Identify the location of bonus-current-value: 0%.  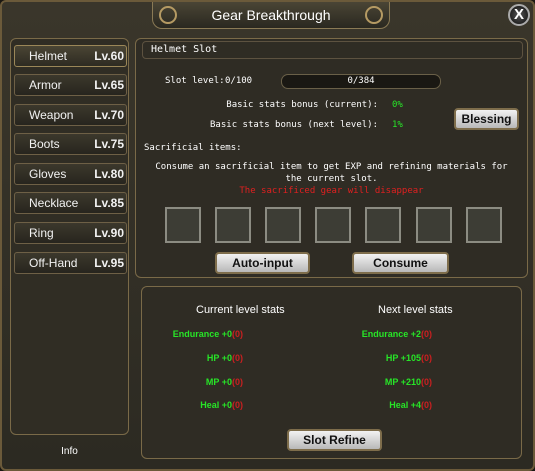
(397, 105).